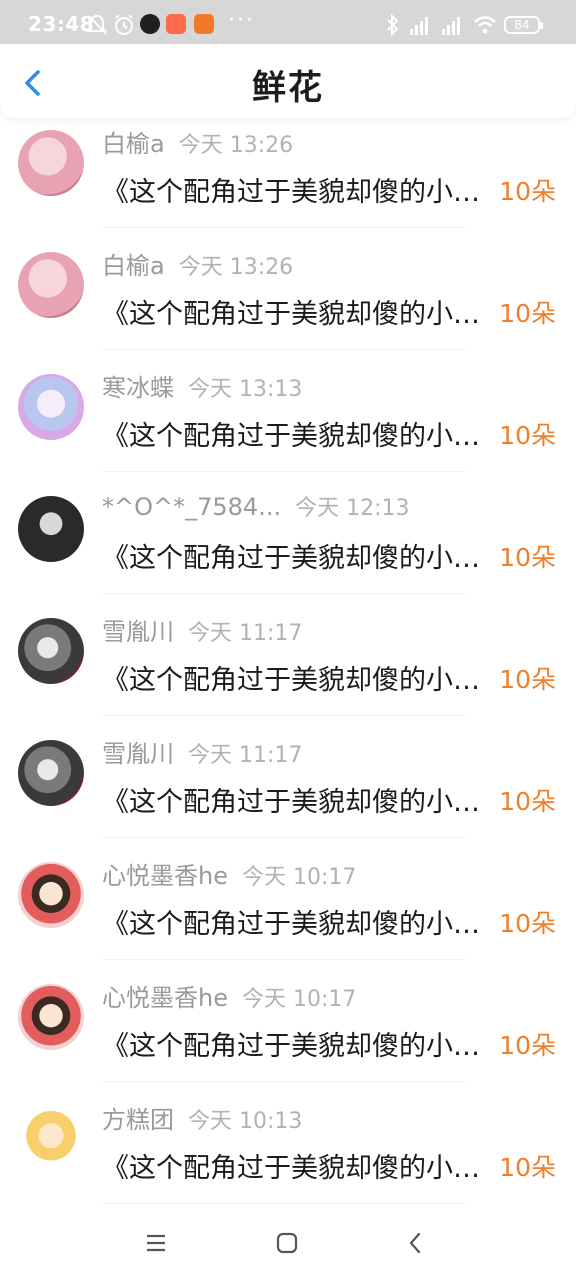  What do you see at coordinates (241, 20) in the screenshot?
I see `more-notifications-icon: ···` at bounding box center [241, 20].